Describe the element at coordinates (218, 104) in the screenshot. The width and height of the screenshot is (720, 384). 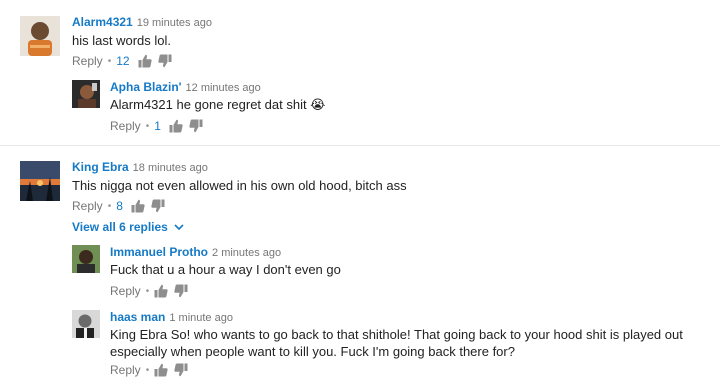
I see `reply-text: Alarm4321 he gone regret dat shit 😭` at that location.